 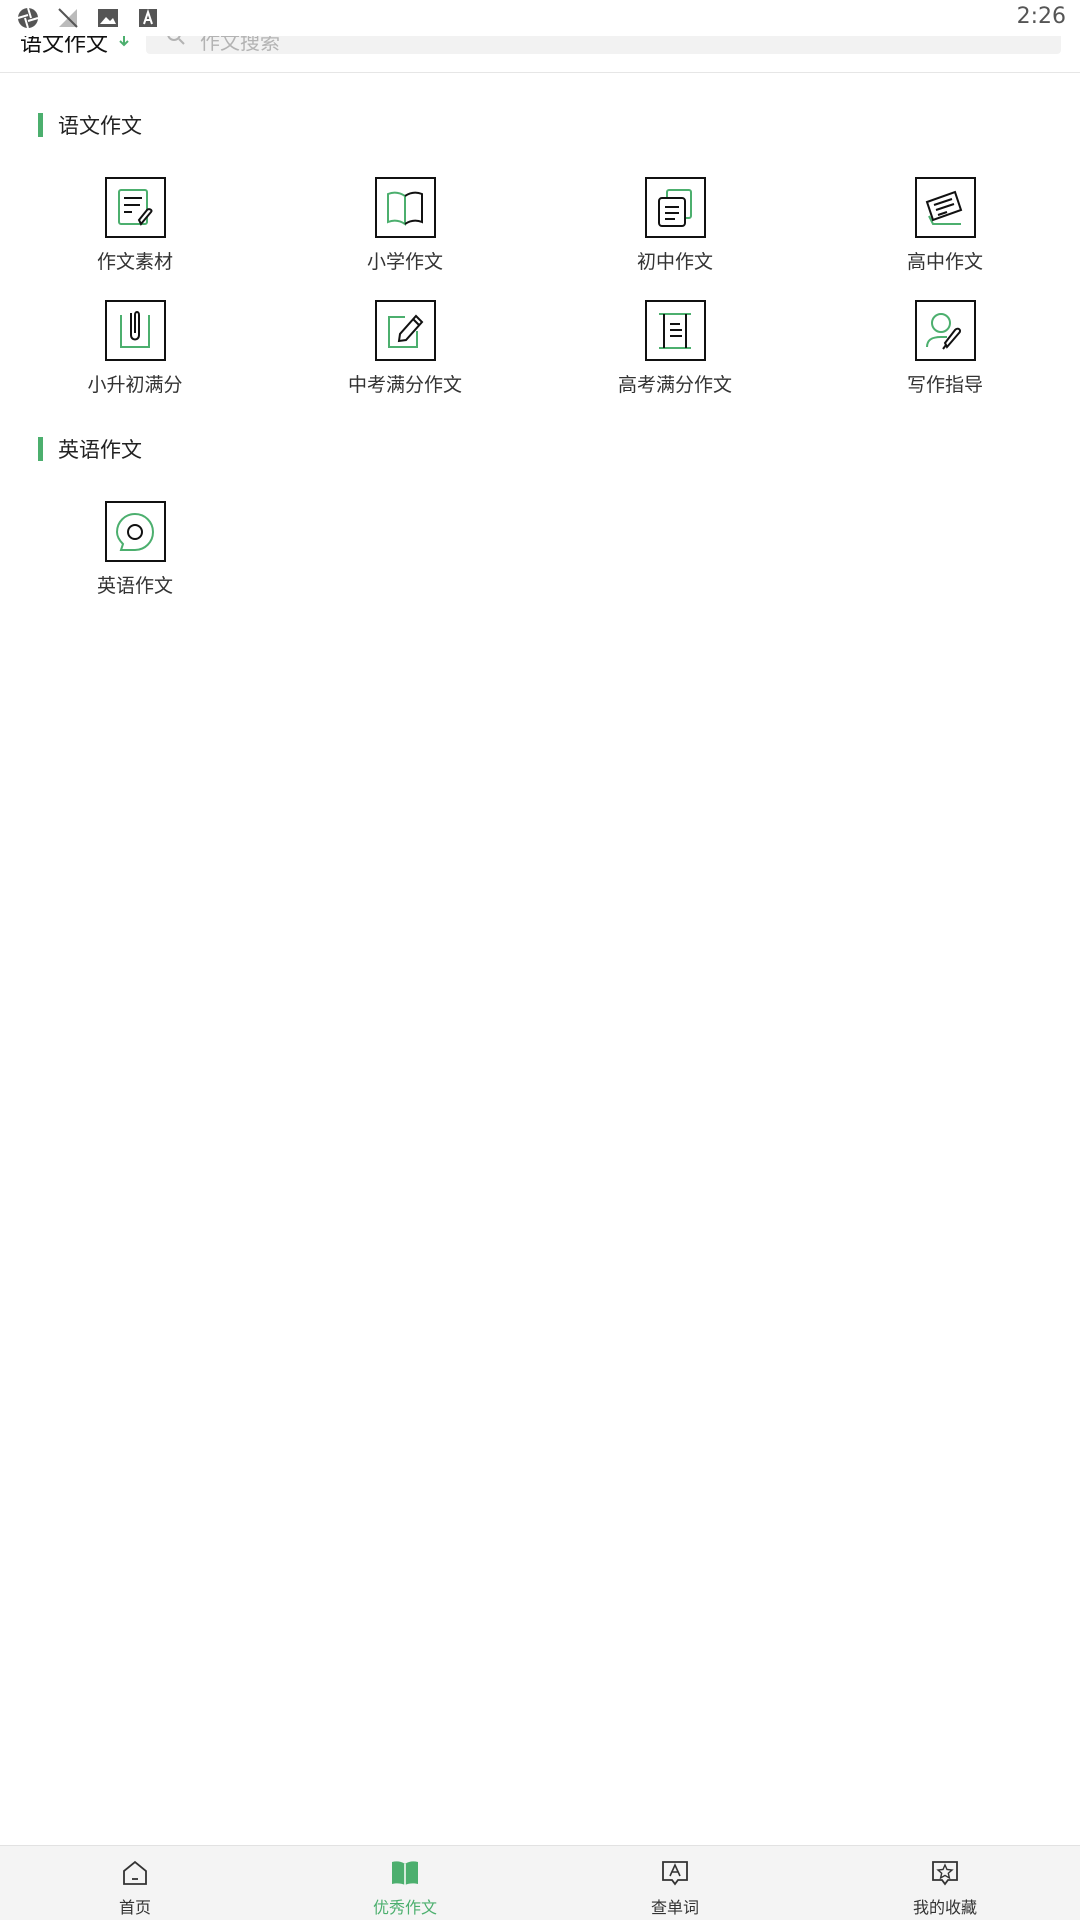 I want to click on book-icon, so click(x=405, y=1875).